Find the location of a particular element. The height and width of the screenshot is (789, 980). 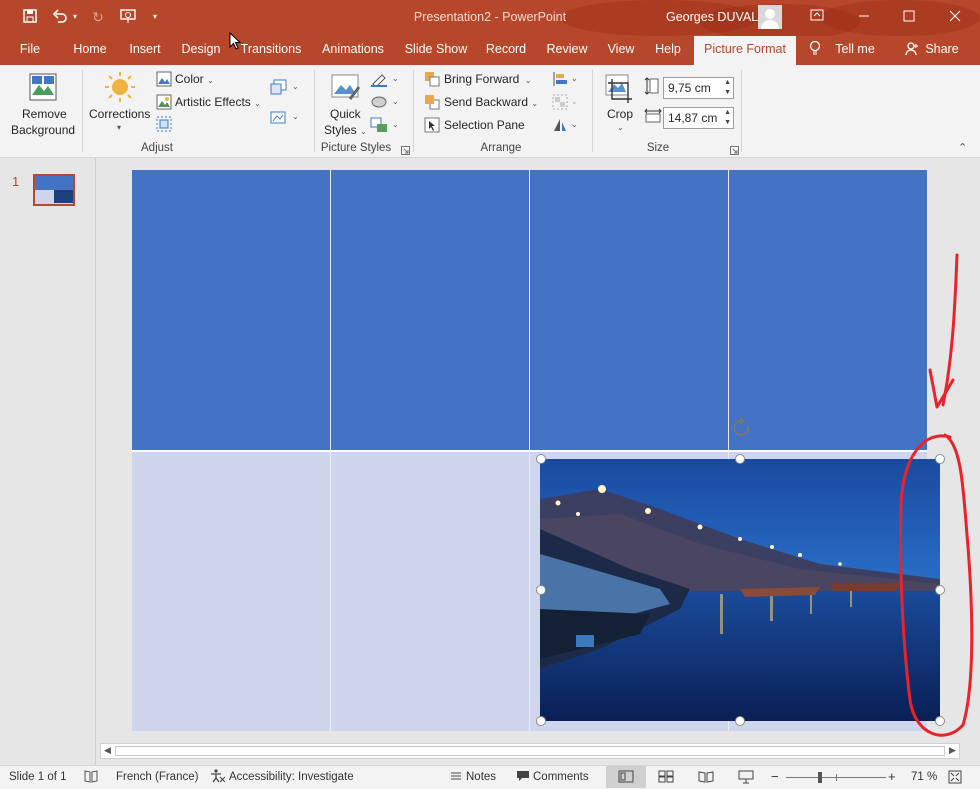

send-backward-button: Send Backward ⌄ is located at coordinates (491, 102).